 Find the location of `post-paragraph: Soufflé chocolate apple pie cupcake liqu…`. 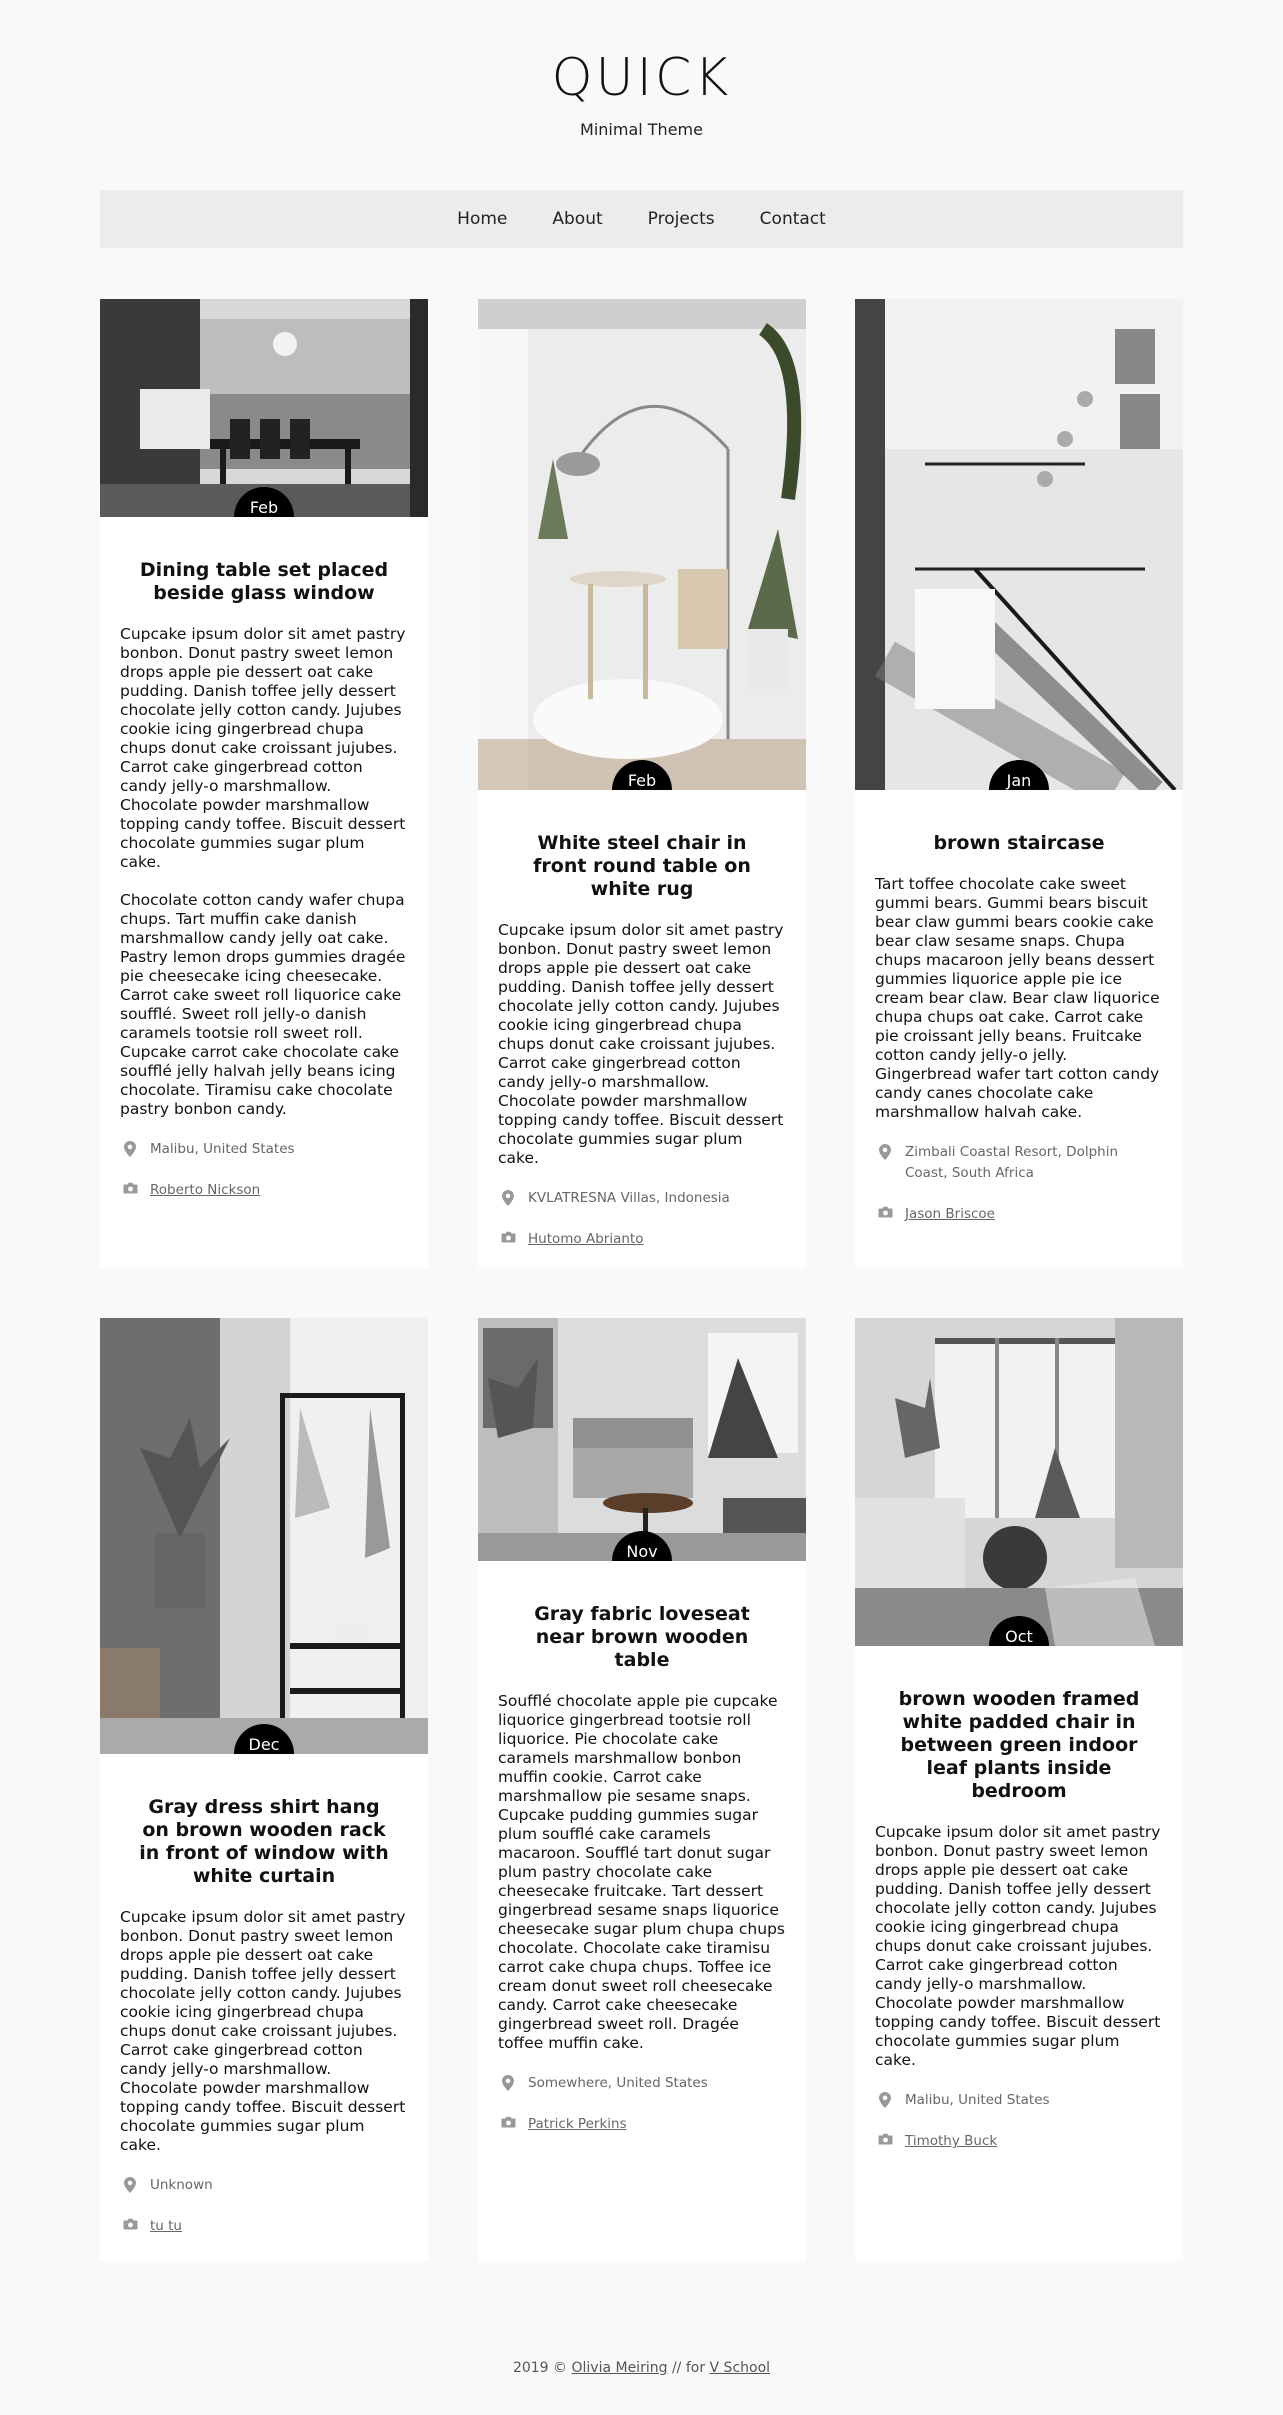

post-paragraph: Soufflé chocolate apple pie cupcake liqu… is located at coordinates (641, 1872).